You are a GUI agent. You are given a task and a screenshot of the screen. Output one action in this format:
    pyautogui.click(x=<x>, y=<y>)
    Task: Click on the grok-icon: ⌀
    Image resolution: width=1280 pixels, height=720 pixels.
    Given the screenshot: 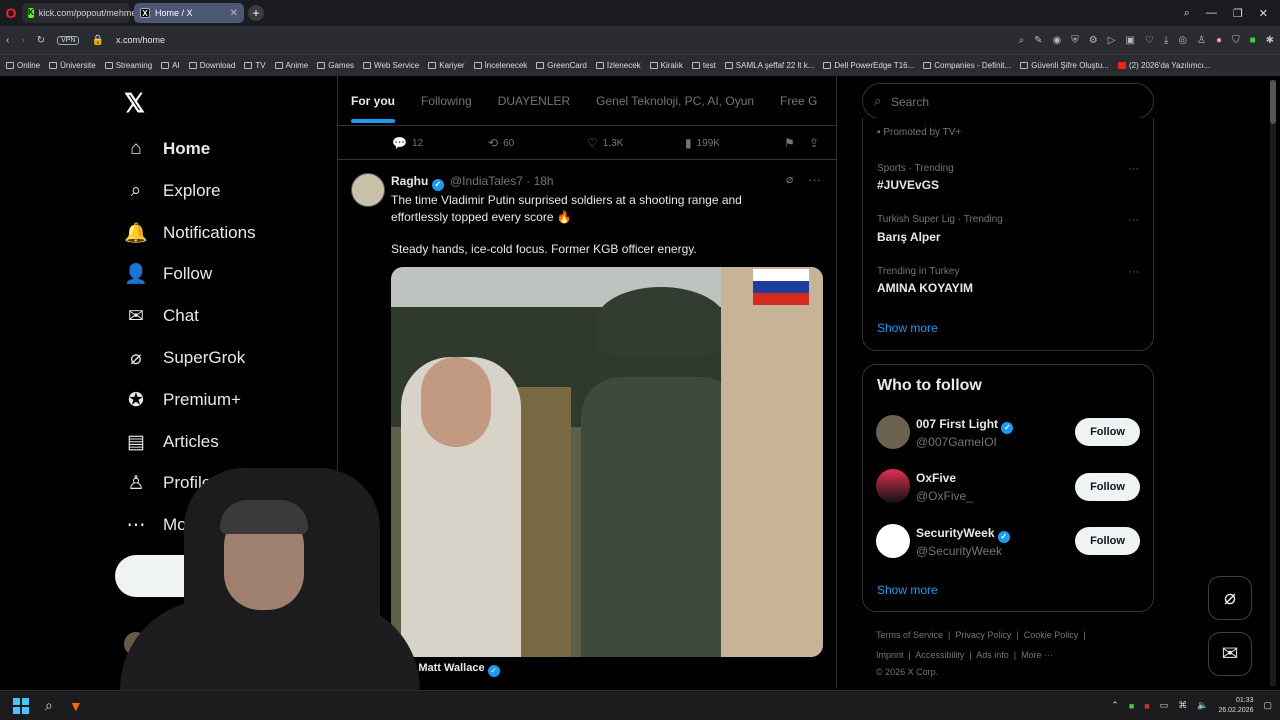 What is the action you would take?
    pyautogui.click(x=789, y=179)
    